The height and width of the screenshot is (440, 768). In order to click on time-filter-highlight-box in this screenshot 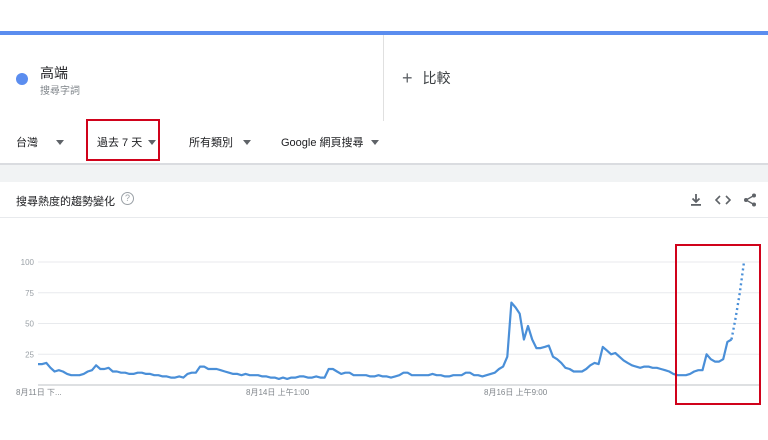, I will do `click(123, 140)`.